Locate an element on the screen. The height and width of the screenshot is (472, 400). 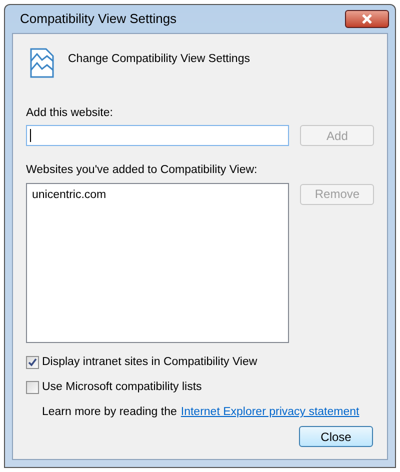
header-title: Change Compatibility View Settings is located at coordinates (159, 59).